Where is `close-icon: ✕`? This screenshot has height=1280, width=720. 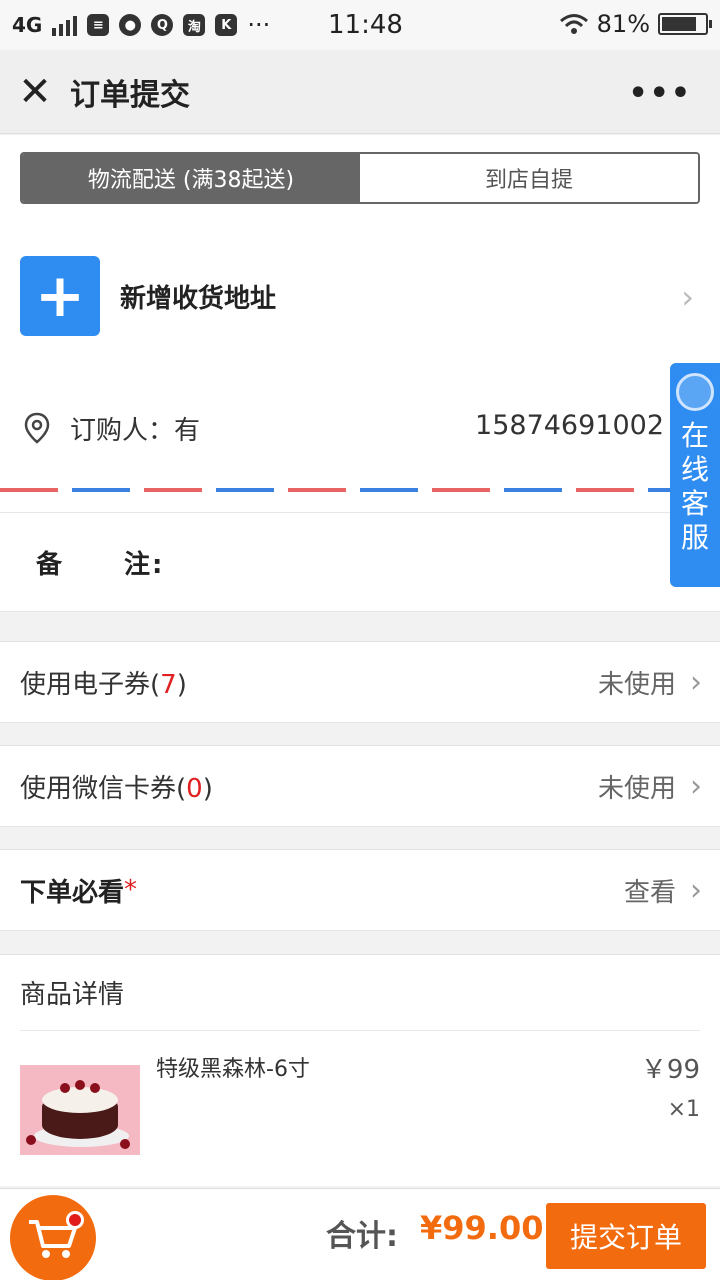
close-icon: ✕ is located at coordinates (35, 91).